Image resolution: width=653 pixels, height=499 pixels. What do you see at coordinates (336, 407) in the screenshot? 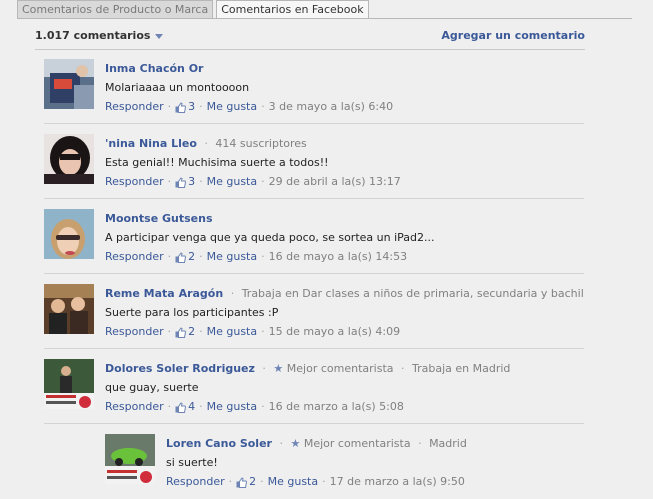
I see `timestamp: 16 de marzo a la(s) 5:08` at bounding box center [336, 407].